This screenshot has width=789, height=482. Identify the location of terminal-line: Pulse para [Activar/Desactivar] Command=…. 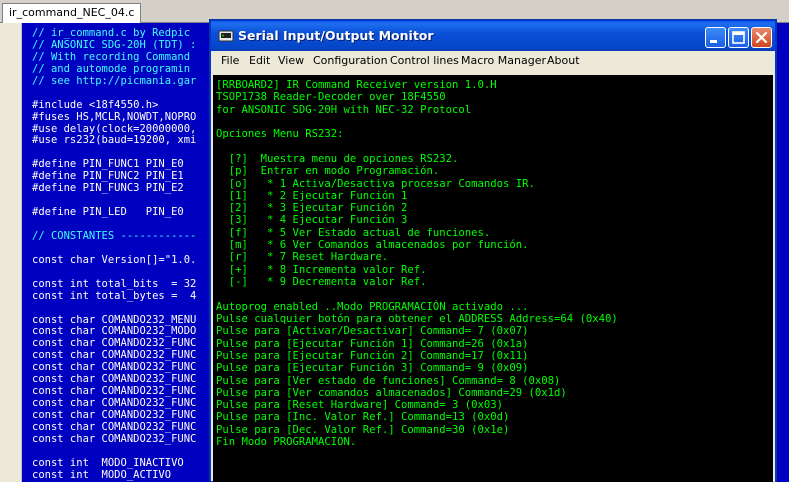
(372, 331).